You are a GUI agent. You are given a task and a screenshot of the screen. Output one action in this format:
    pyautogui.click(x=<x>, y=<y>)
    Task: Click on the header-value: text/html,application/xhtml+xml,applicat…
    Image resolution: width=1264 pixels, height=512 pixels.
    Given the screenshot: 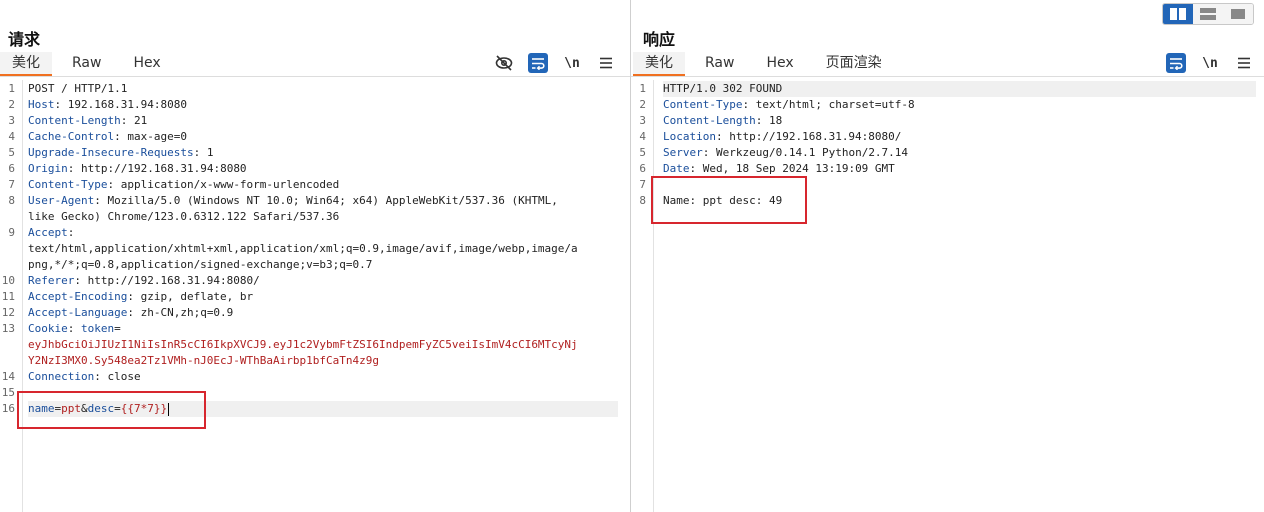 What is the action you would take?
    pyautogui.click(x=303, y=248)
    